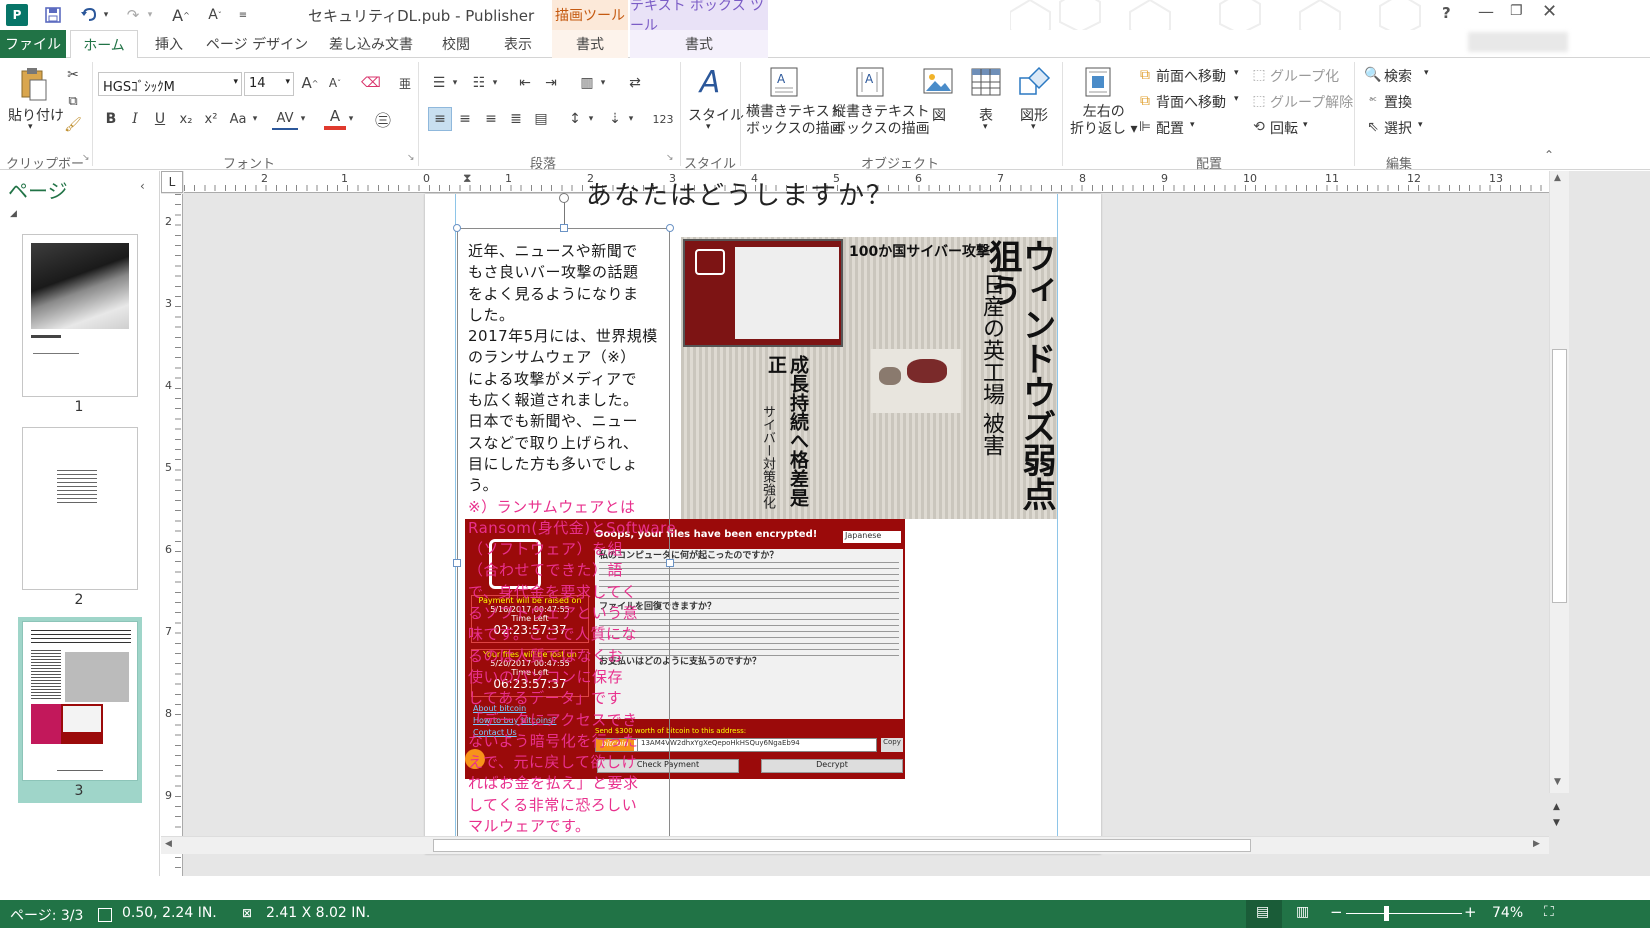 The width and height of the screenshot is (1650, 928). Describe the element at coordinates (371, 83) in the screenshot. I see `clear-formatting-icon: ⌫` at that location.